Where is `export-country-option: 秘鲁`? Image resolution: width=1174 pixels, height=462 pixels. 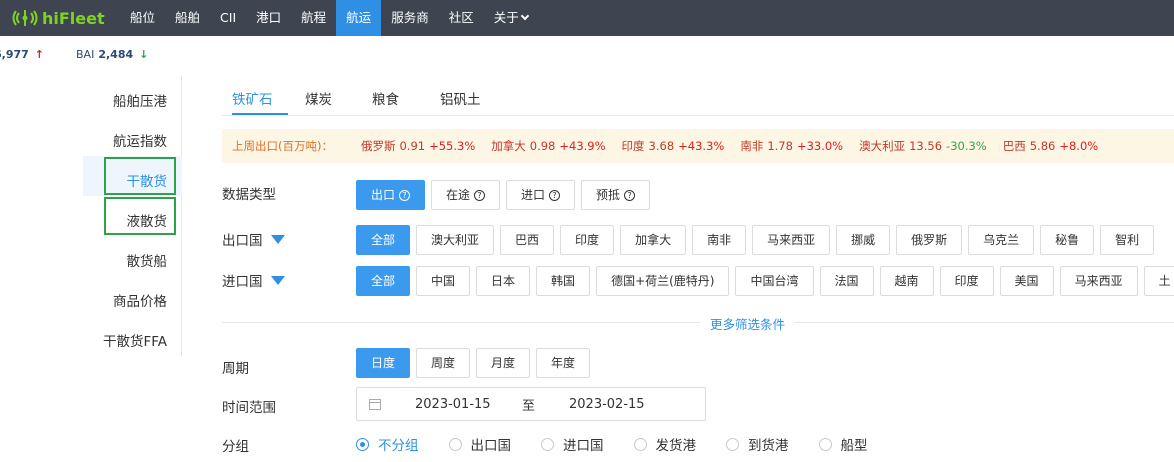 export-country-option: 秘鲁 is located at coordinates (1067, 240).